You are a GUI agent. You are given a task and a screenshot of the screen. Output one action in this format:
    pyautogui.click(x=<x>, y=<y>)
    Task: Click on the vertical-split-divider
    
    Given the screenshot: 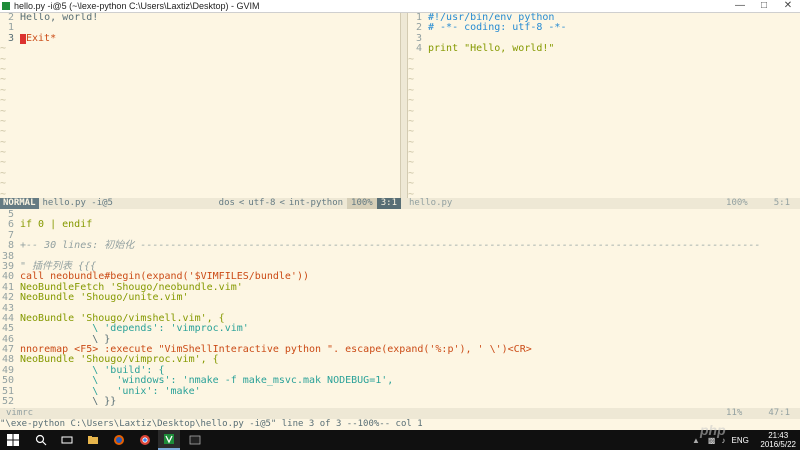 What is the action you would take?
    pyautogui.click(x=404, y=105)
    